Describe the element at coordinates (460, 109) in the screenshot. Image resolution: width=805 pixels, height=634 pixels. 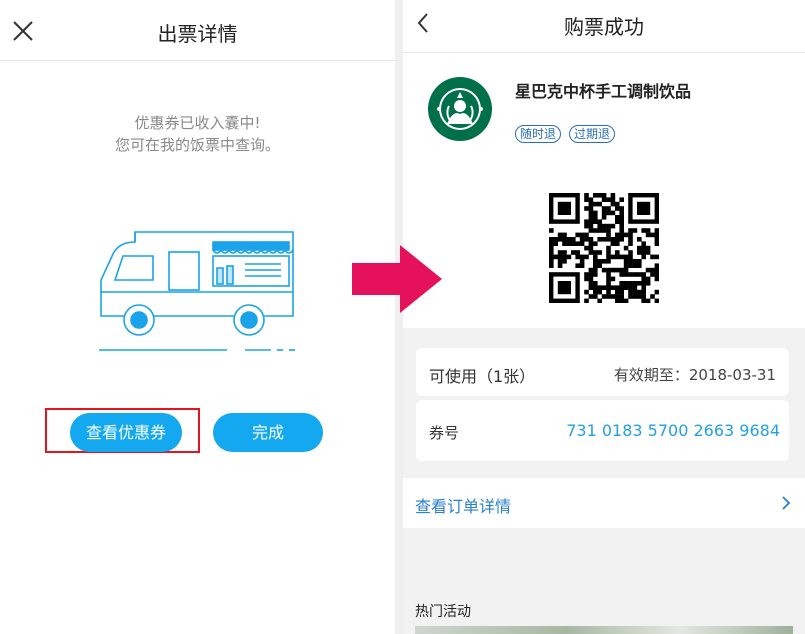
I see `starbucks-logo-icon` at that location.